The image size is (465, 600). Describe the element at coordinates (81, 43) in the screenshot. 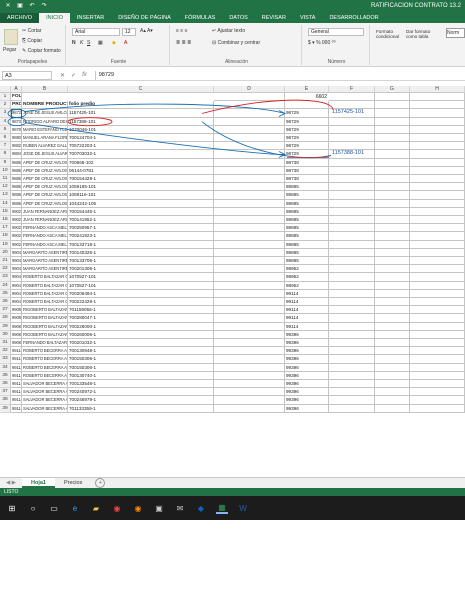

I see `italic-button: K` at that location.